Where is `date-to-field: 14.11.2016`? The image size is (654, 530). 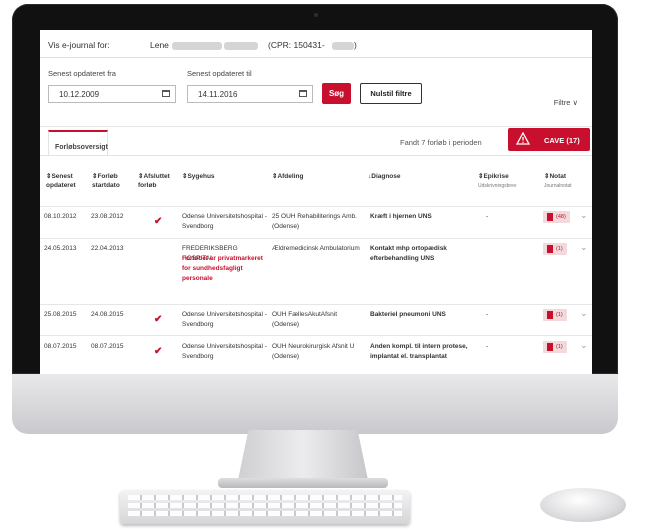 date-to-field: 14.11.2016 is located at coordinates (250, 94).